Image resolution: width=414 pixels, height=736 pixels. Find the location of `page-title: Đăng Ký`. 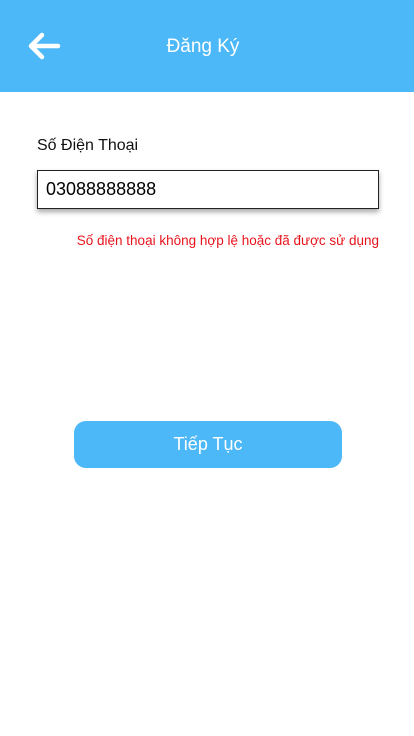

page-title: Đăng Ký is located at coordinates (203, 46).